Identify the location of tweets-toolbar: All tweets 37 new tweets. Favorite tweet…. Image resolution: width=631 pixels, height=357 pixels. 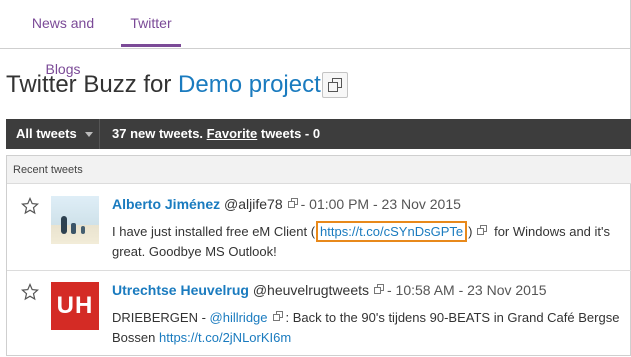
(318, 134).